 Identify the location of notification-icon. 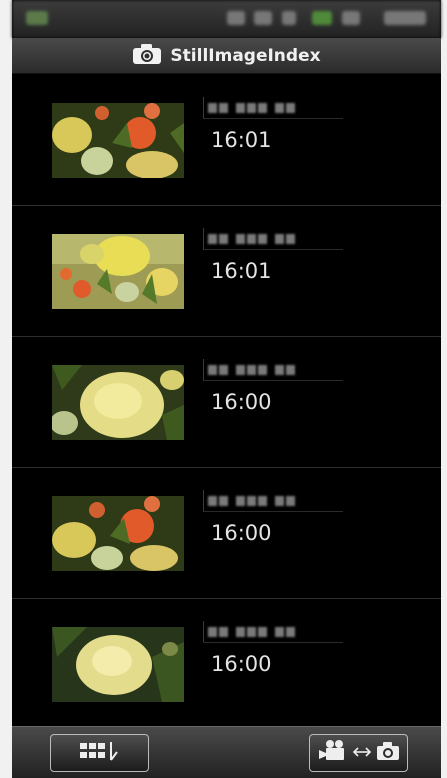
(37, 18).